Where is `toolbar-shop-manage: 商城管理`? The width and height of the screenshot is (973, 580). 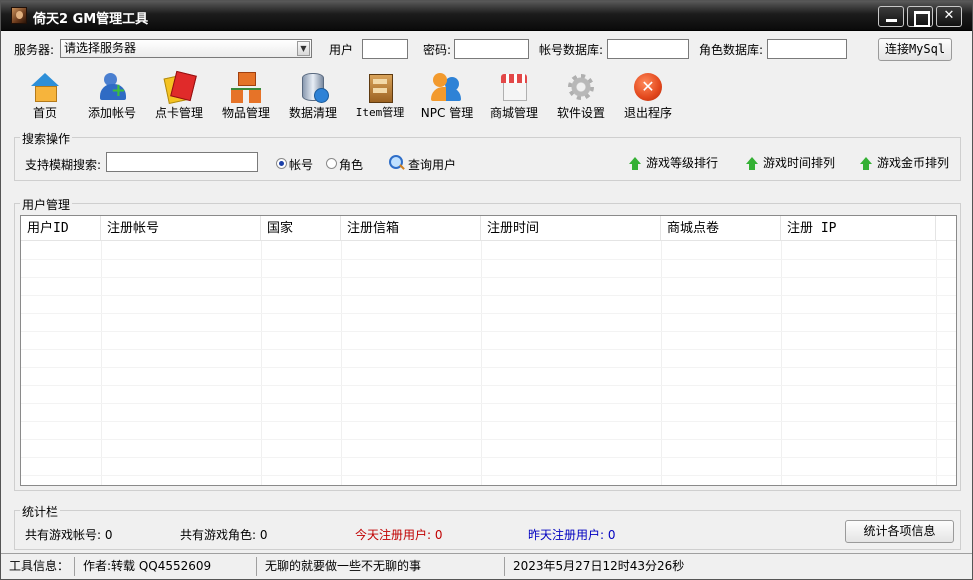
toolbar-shop-manage: 商城管理 is located at coordinates (514, 95).